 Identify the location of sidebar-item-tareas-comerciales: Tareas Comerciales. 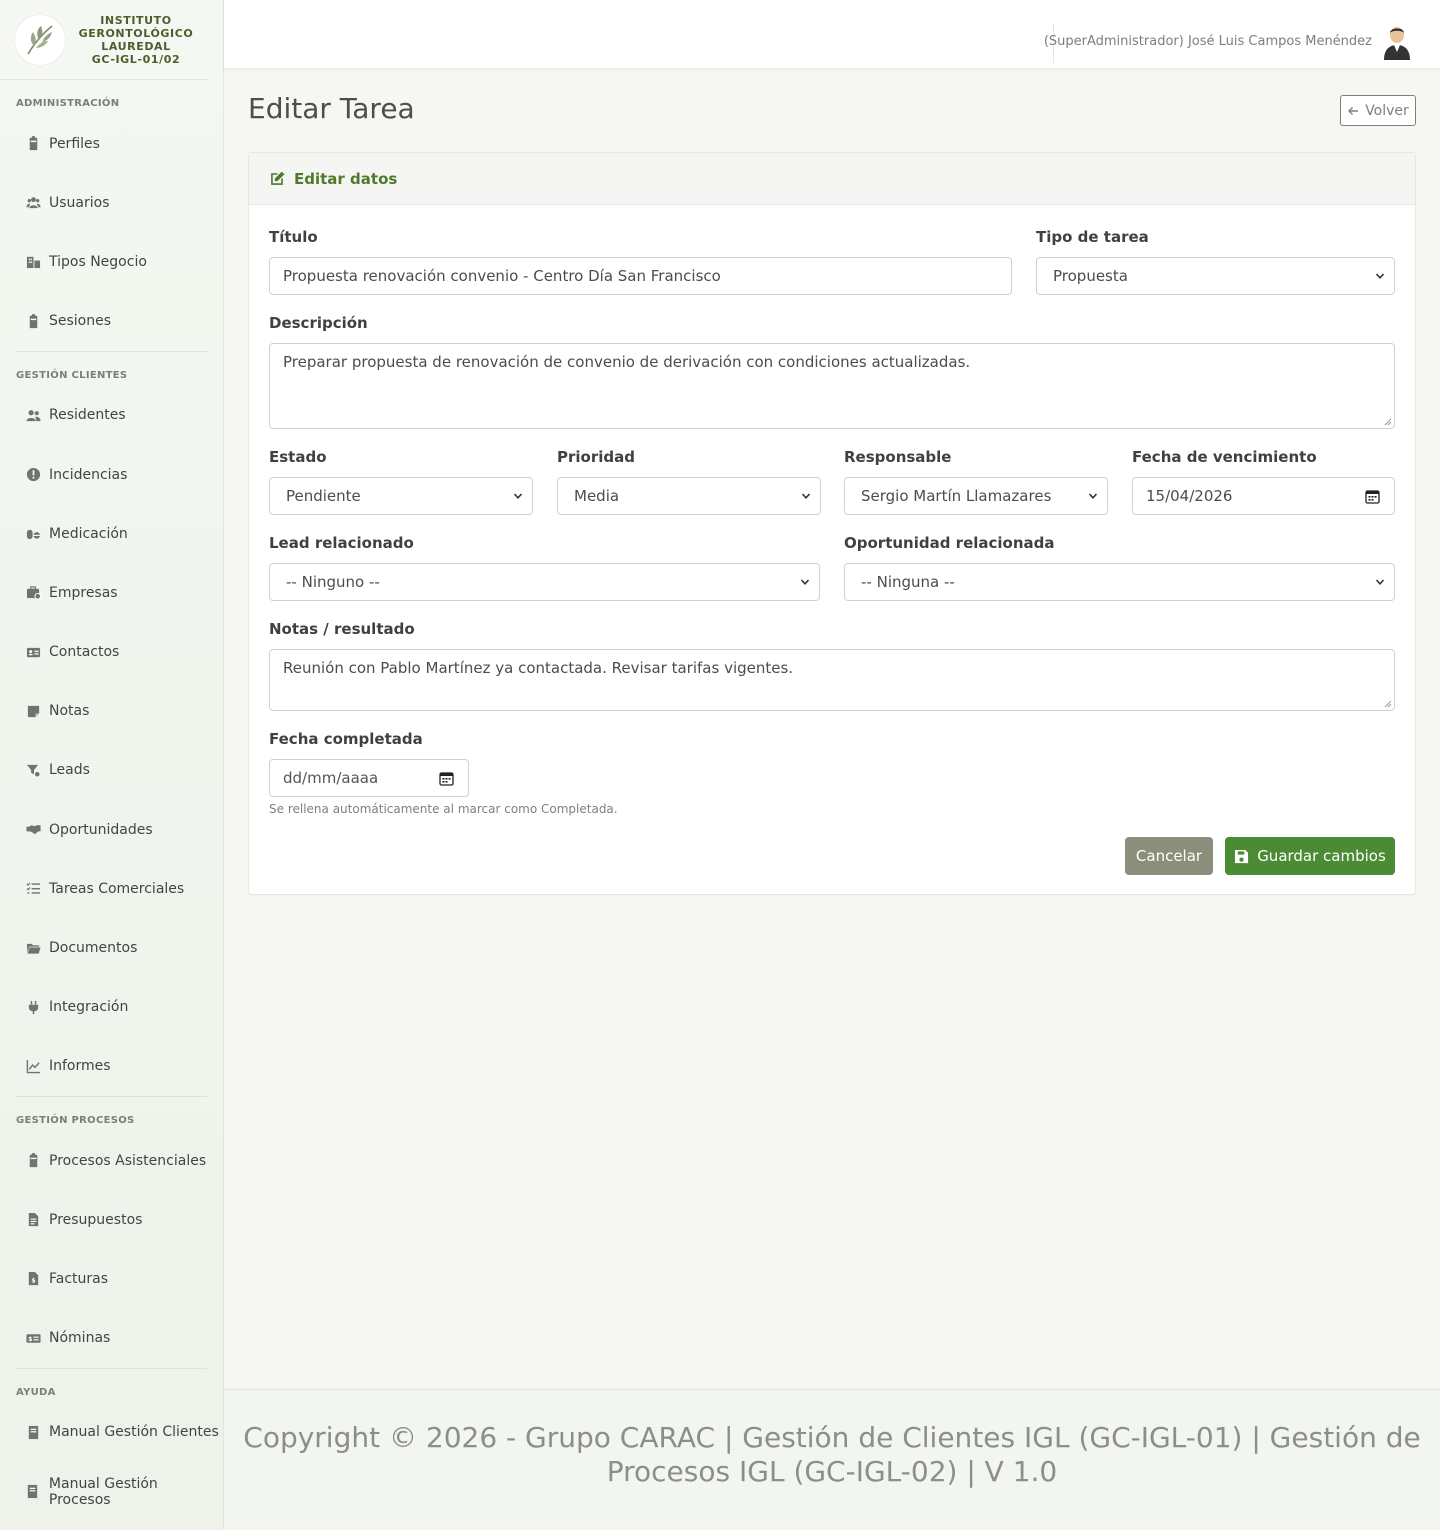
(111, 888).